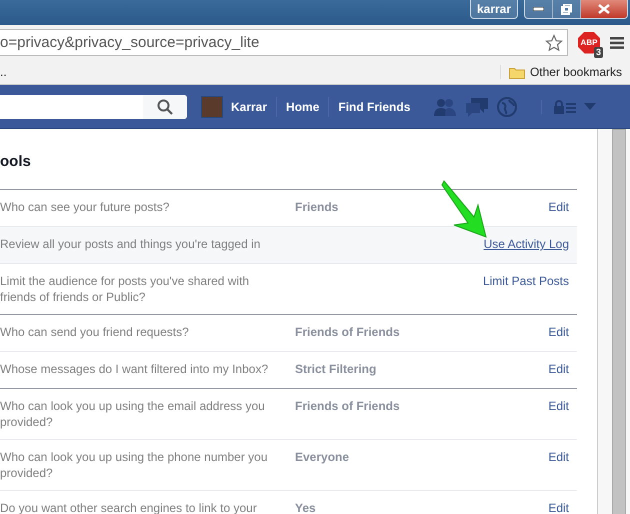 This screenshot has height=514, width=630. I want to click on setting-value: Strict Filtering, so click(336, 369).